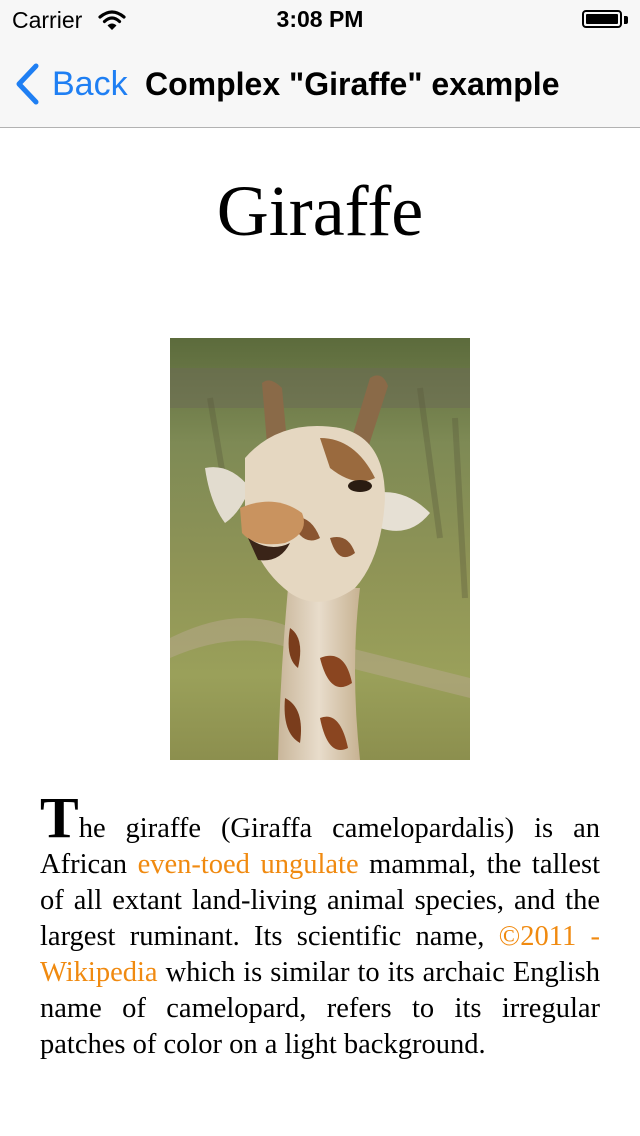 This screenshot has height=1136, width=640. What do you see at coordinates (27, 84) in the screenshot?
I see `chevron-left-icon` at bounding box center [27, 84].